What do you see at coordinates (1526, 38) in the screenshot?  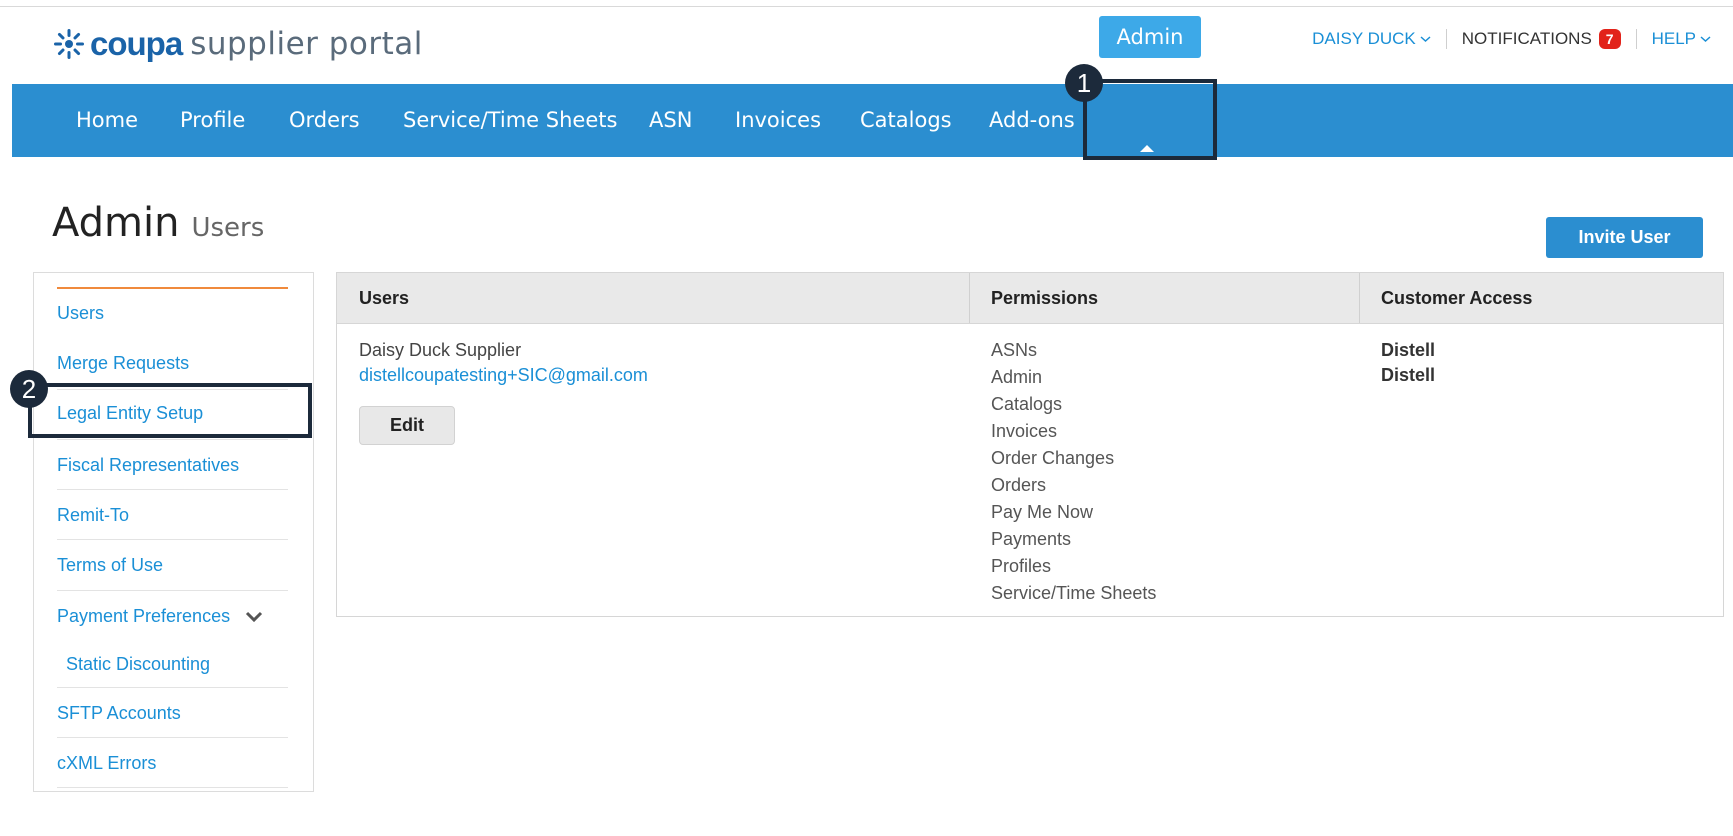 I see `notifications-label: NOTIFICATIONS` at bounding box center [1526, 38].